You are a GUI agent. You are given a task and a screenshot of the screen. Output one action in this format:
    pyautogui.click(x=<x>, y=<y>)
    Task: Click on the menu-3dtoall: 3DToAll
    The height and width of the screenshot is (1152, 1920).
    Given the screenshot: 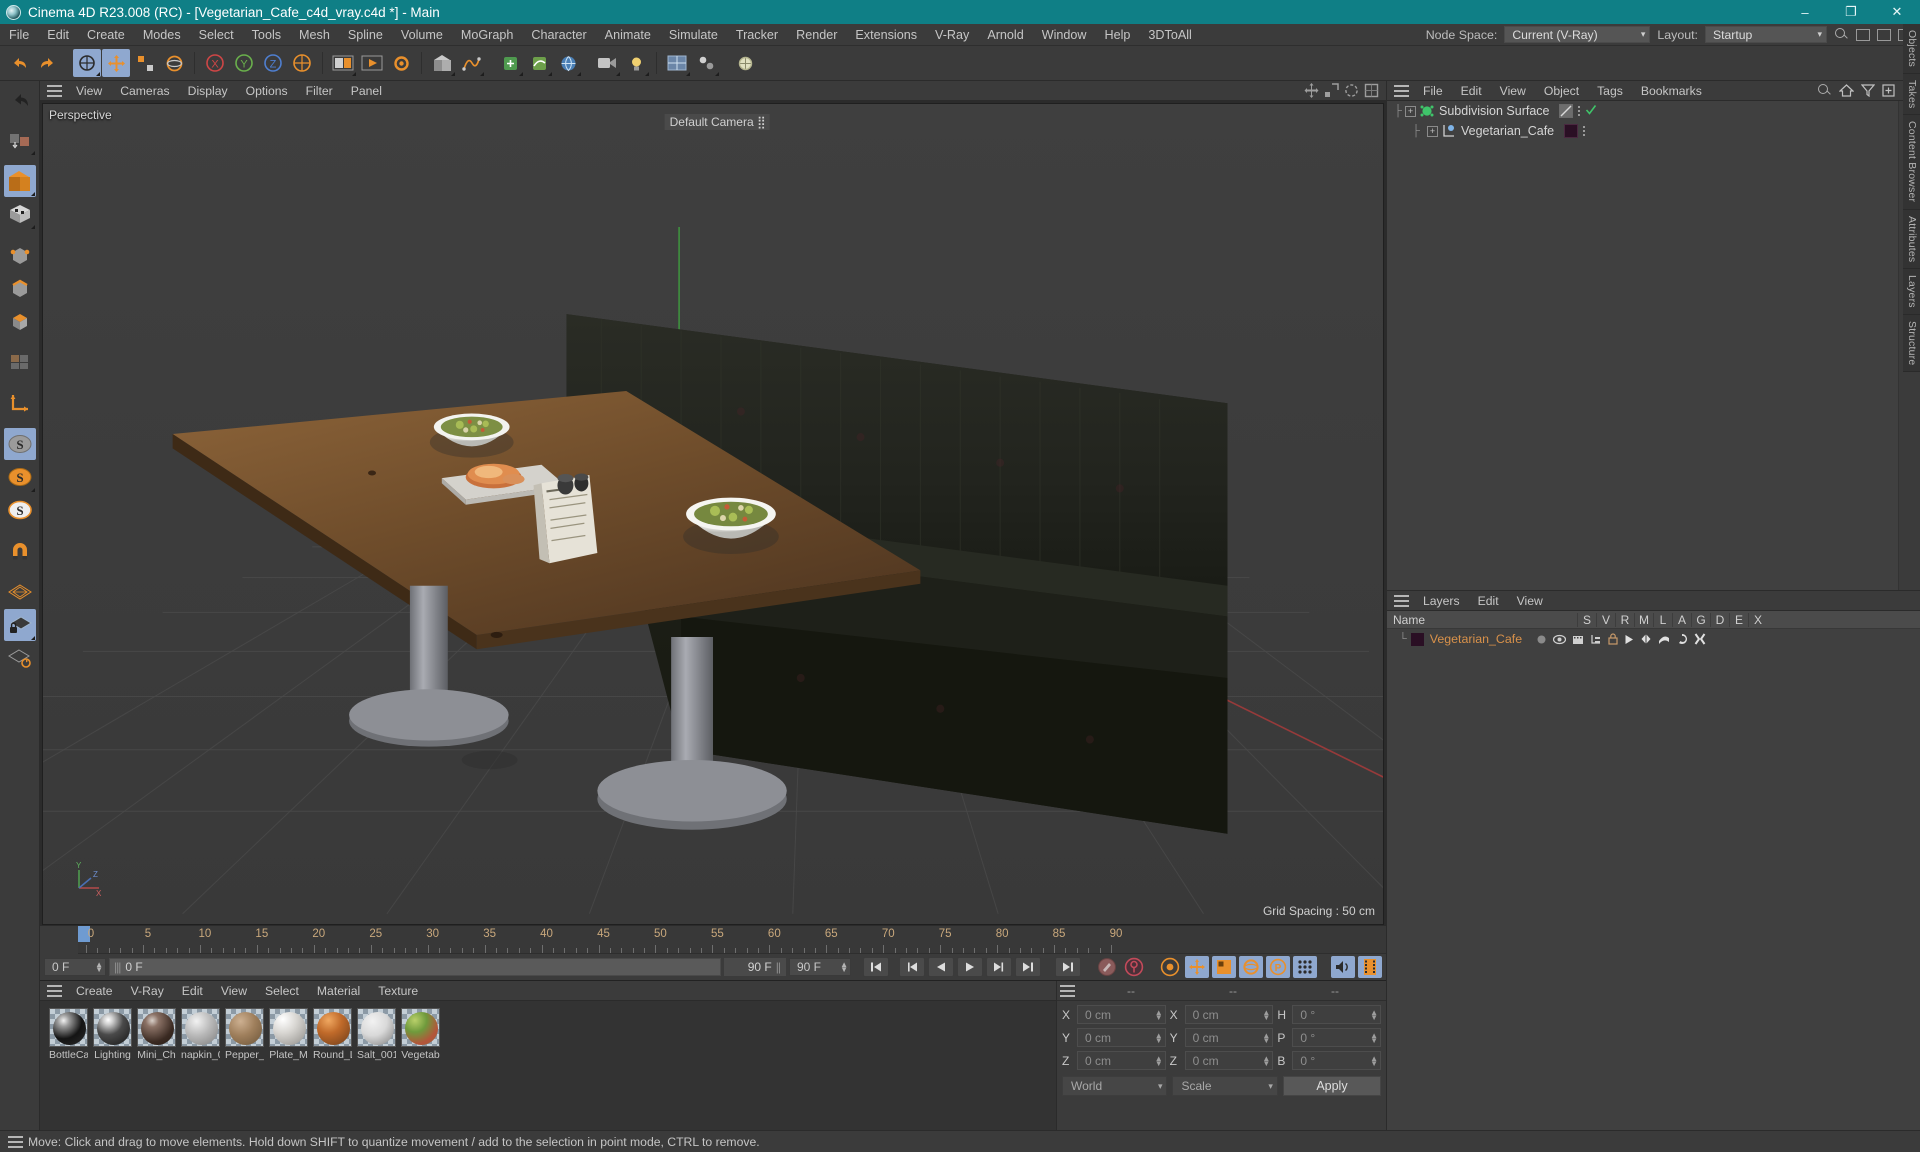 What is the action you would take?
    pyautogui.click(x=1169, y=35)
    